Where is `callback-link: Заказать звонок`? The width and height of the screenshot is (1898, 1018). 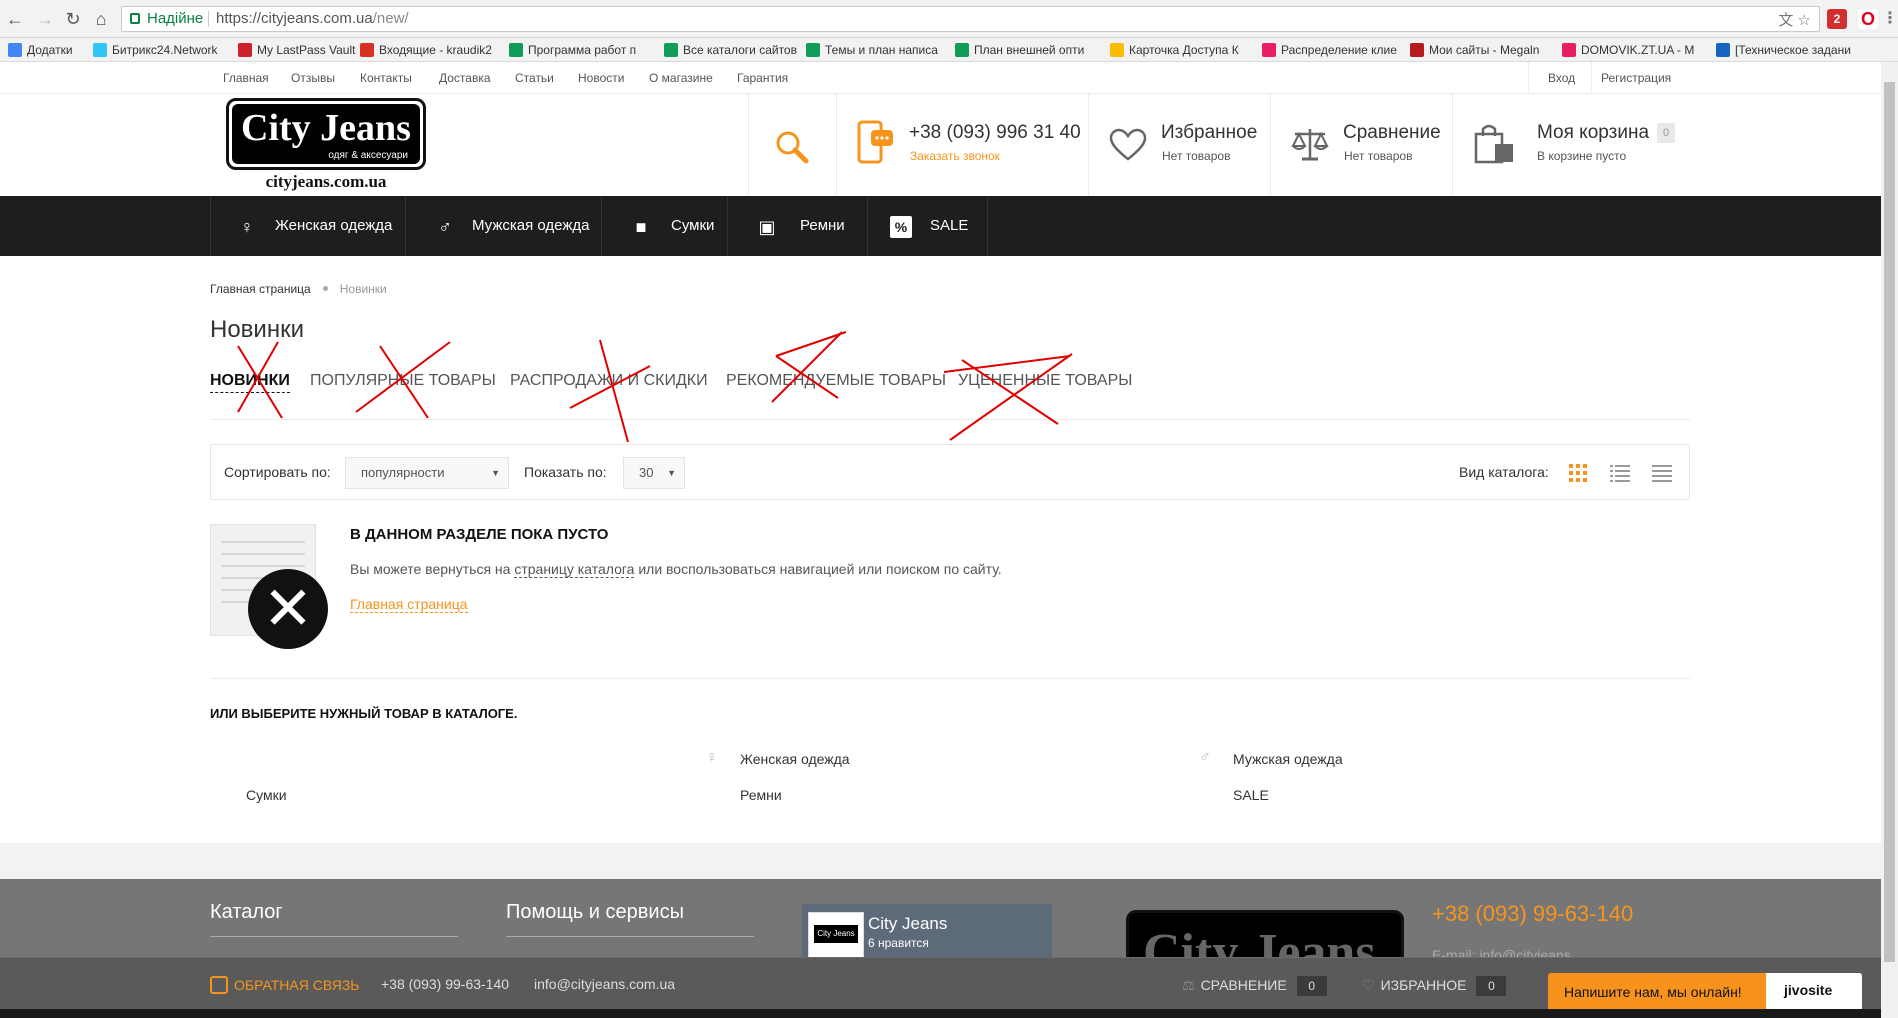 callback-link: Заказать звонок is located at coordinates (955, 156).